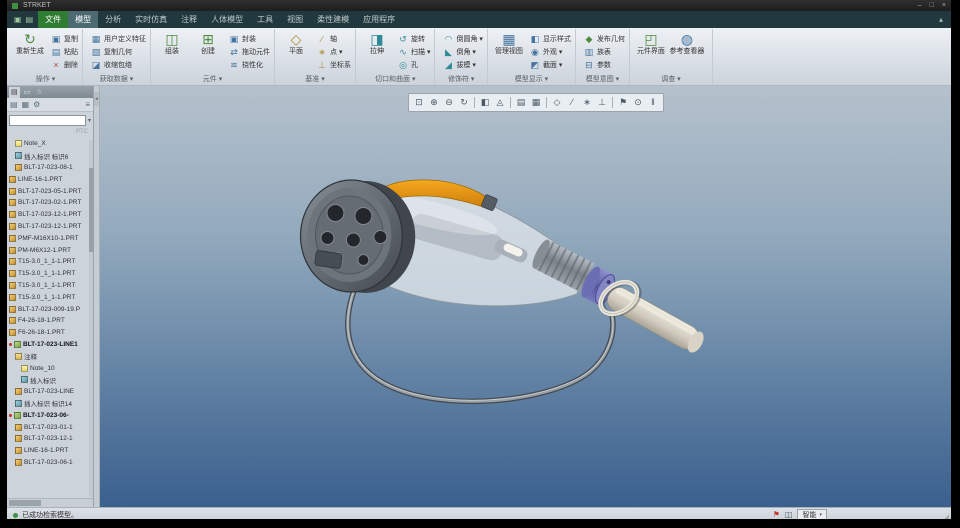 This screenshot has width=960, height=528. Describe the element at coordinates (172, 51) in the screenshot. I see `ribbon-button: ◫ 组装` at that location.